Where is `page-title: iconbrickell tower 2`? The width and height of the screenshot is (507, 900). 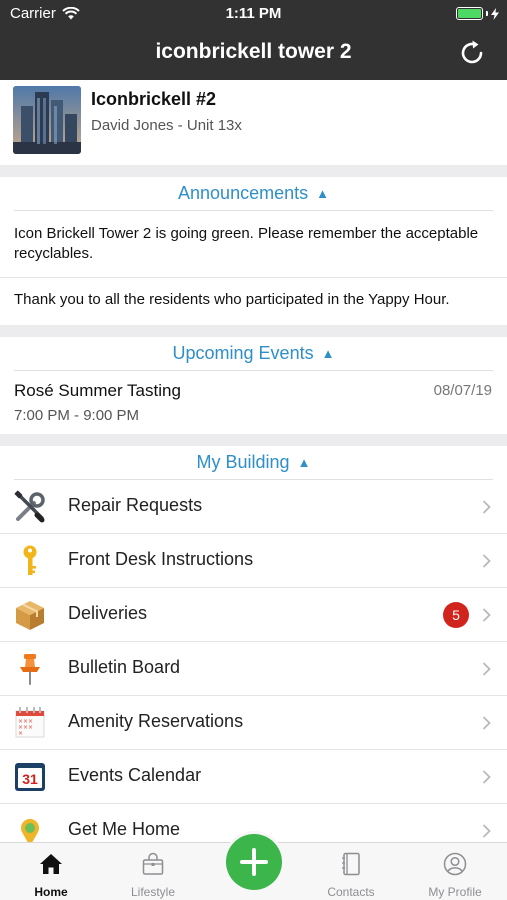
page-title: iconbrickell tower 2 is located at coordinates (253, 51).